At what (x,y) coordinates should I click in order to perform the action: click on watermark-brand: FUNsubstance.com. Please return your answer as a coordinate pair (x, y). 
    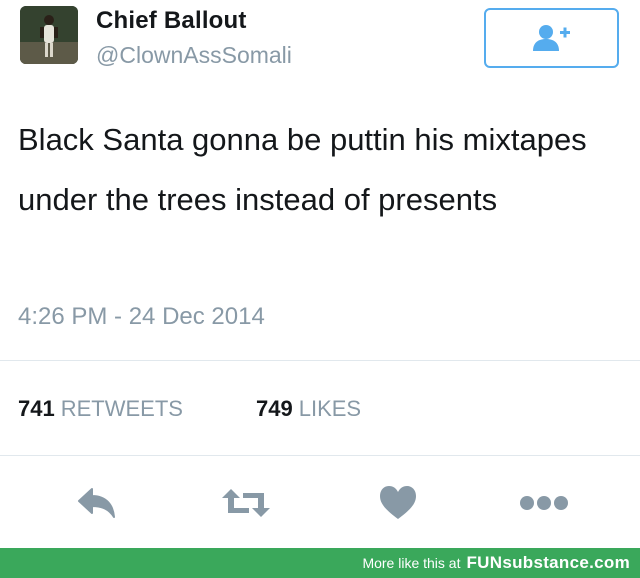
    Looking at the image, I should click on (548, 562).